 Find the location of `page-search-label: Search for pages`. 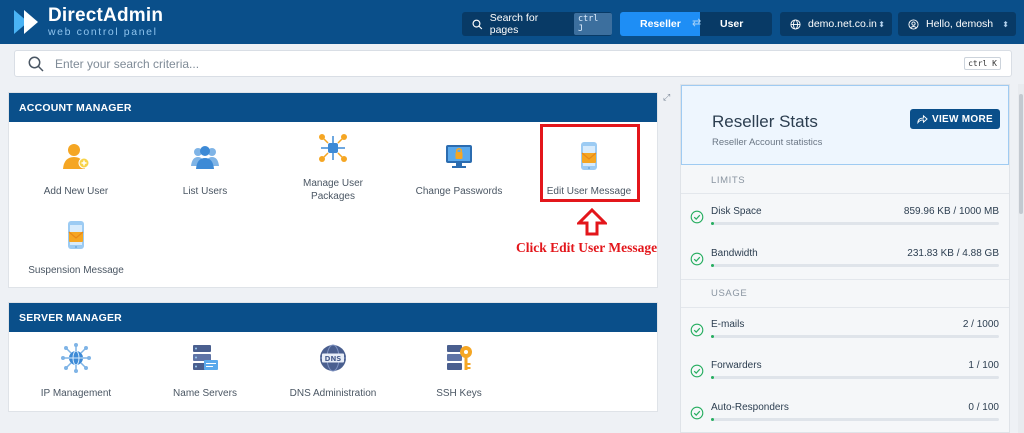

page-search-label: Search for pages is located at coordinates (514, 24).